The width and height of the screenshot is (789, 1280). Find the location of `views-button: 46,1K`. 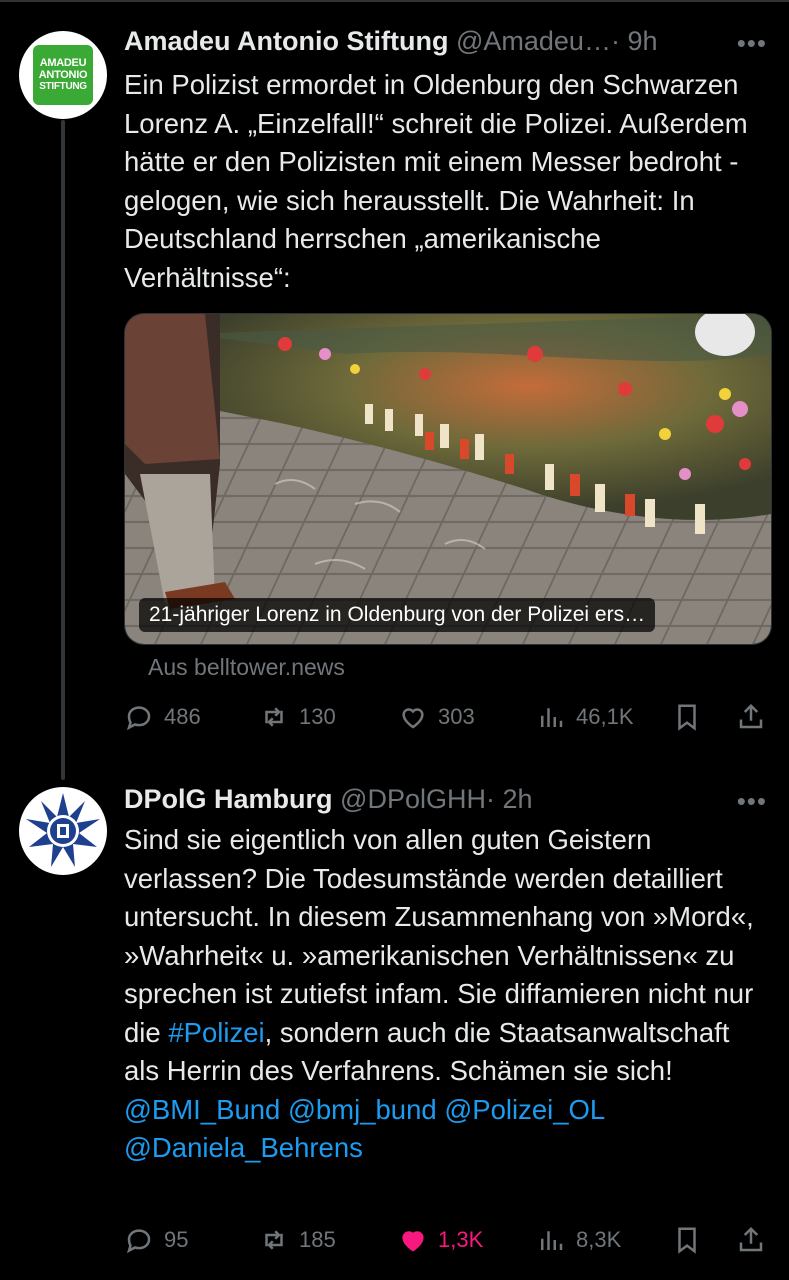

views-button: 46,1K is located at coordinates (585, 717).